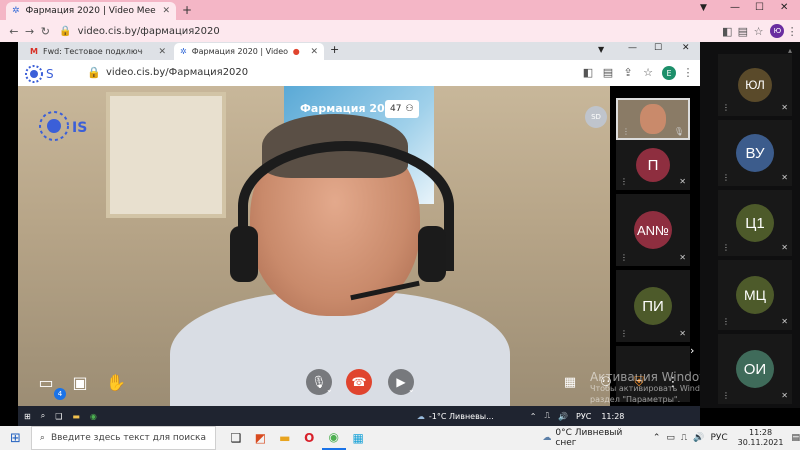 The image size is (800, 450). What do you see at coordinates (669, 73) in the screenshot?
I see `profile-avatar: E` at bounding box center [669, 73].